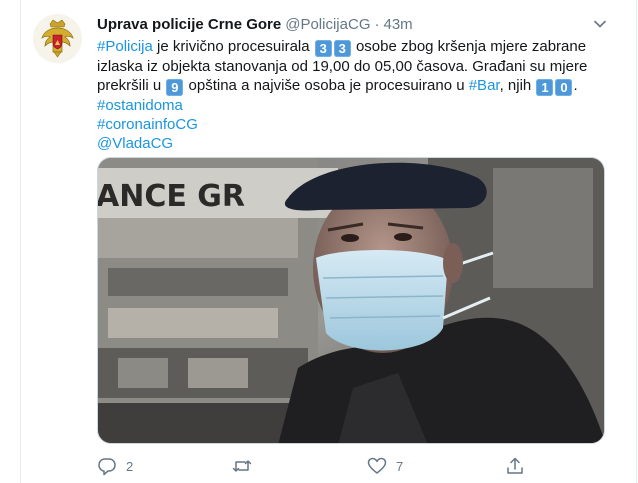 The height and width of the screenshot is (483, 638). I want to click on reply-button: 2, so click(115, 466).